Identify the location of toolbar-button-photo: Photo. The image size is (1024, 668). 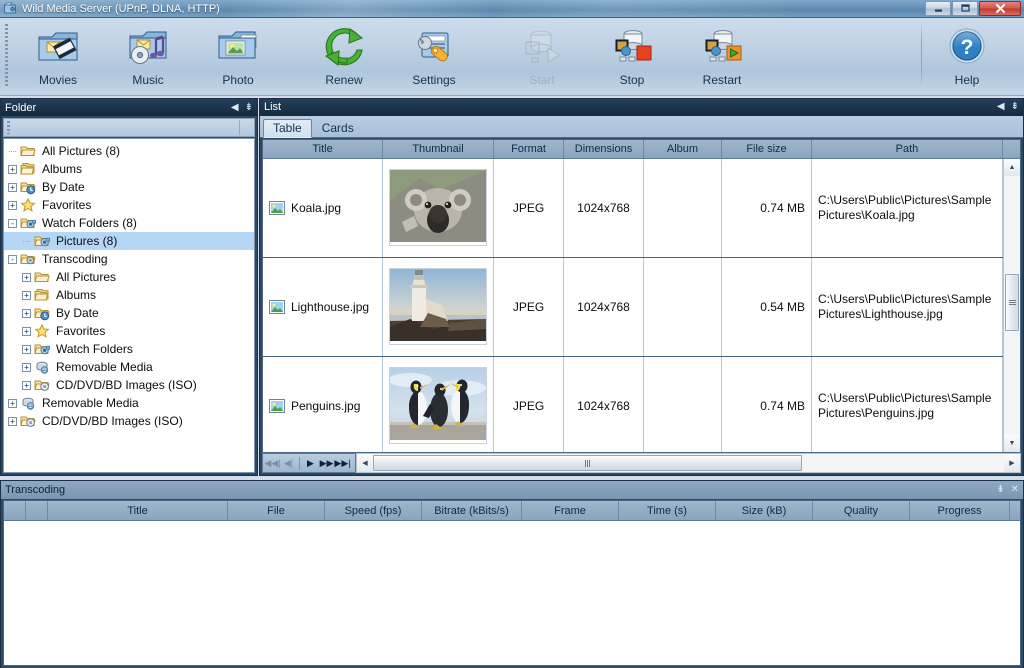
(238, 57).